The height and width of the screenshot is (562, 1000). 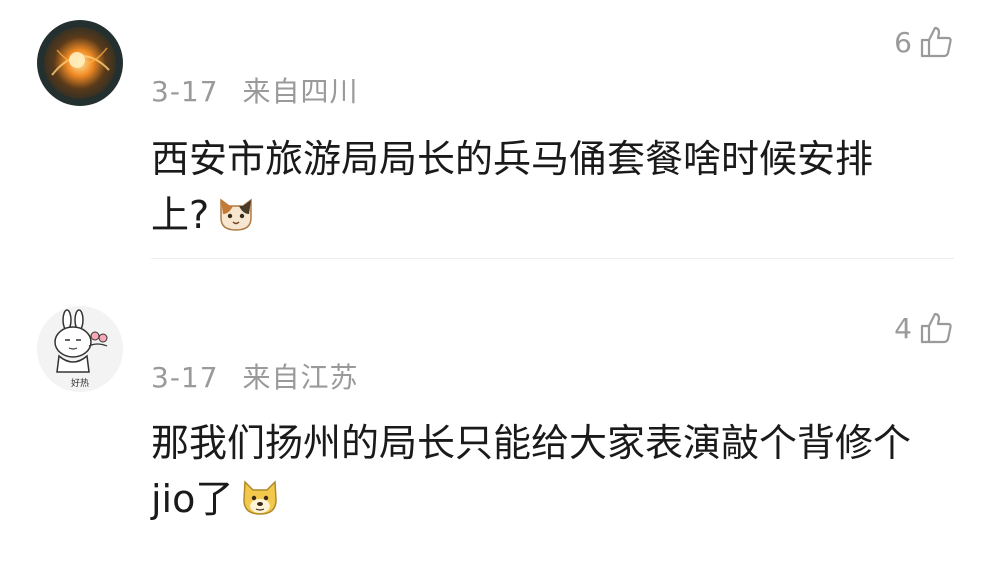 What do you see at coordinates (80, 383) in the screenshot?
I see `avatar-caption: 好热` at bounding box center [80, 383].